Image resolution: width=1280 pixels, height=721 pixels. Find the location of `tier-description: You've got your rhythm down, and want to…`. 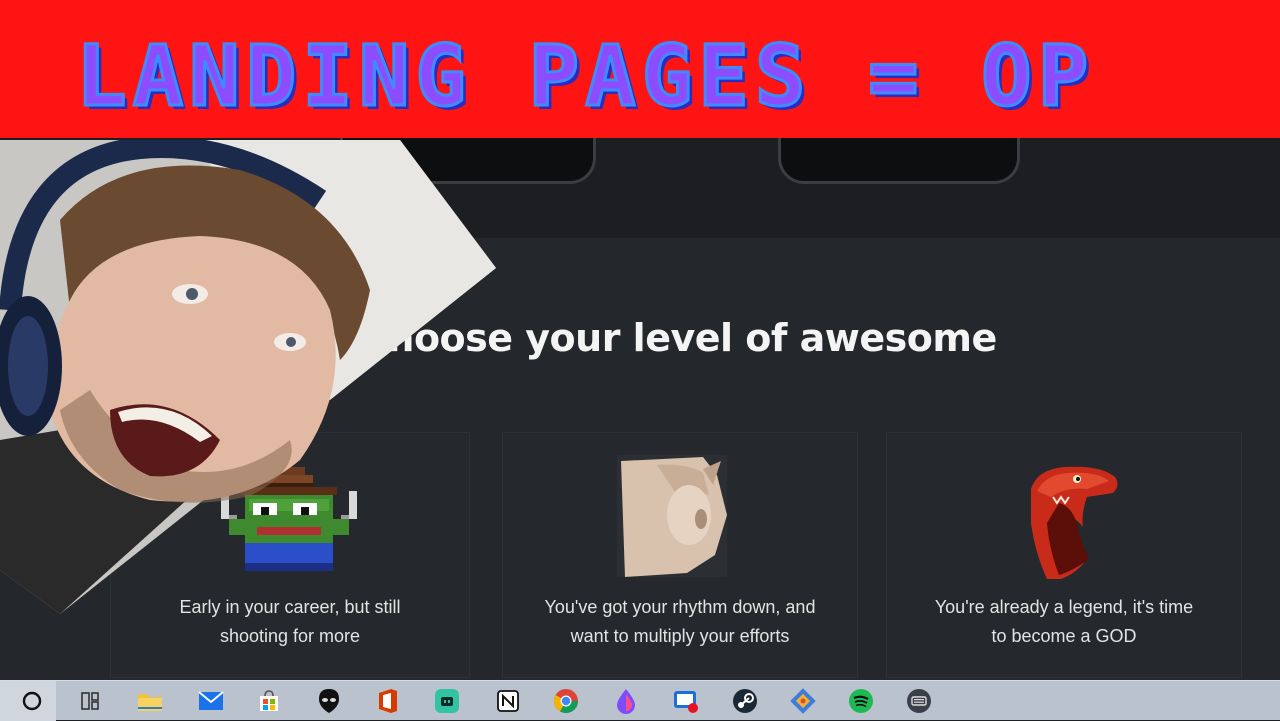

tier-description: You've got your rhythm down, and want to… is located at coordinates (680, 622).